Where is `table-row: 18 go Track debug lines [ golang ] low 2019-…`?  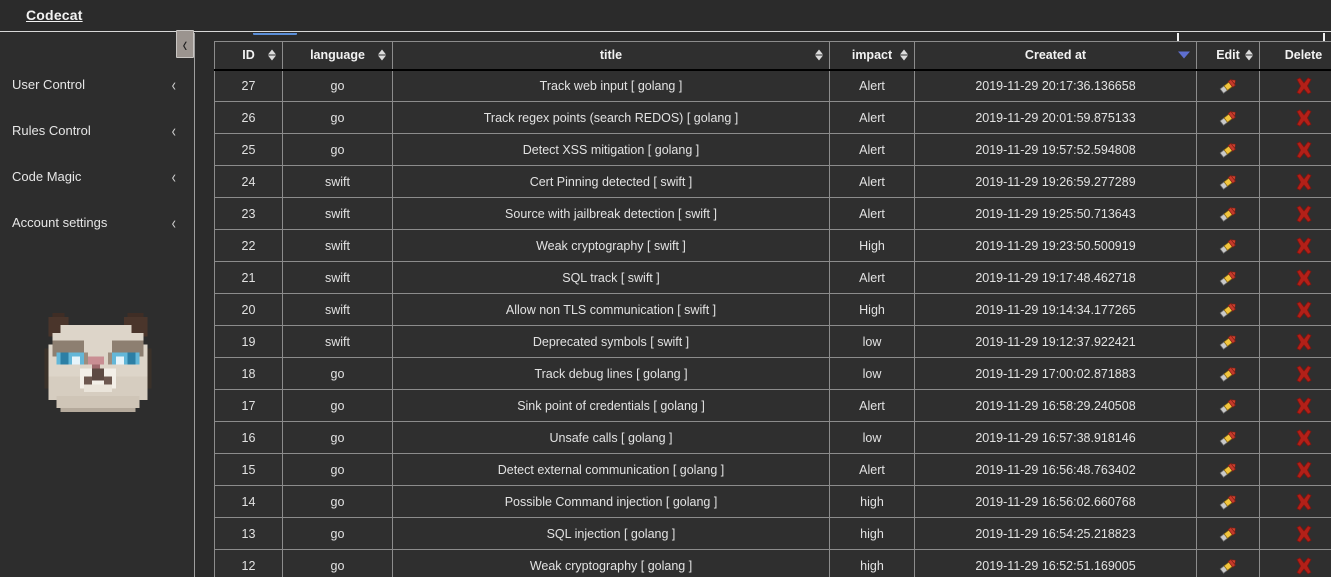
table-row: 18 go Track debug lines [ golang ] low 2019-… is located at coordinates (772, 373).